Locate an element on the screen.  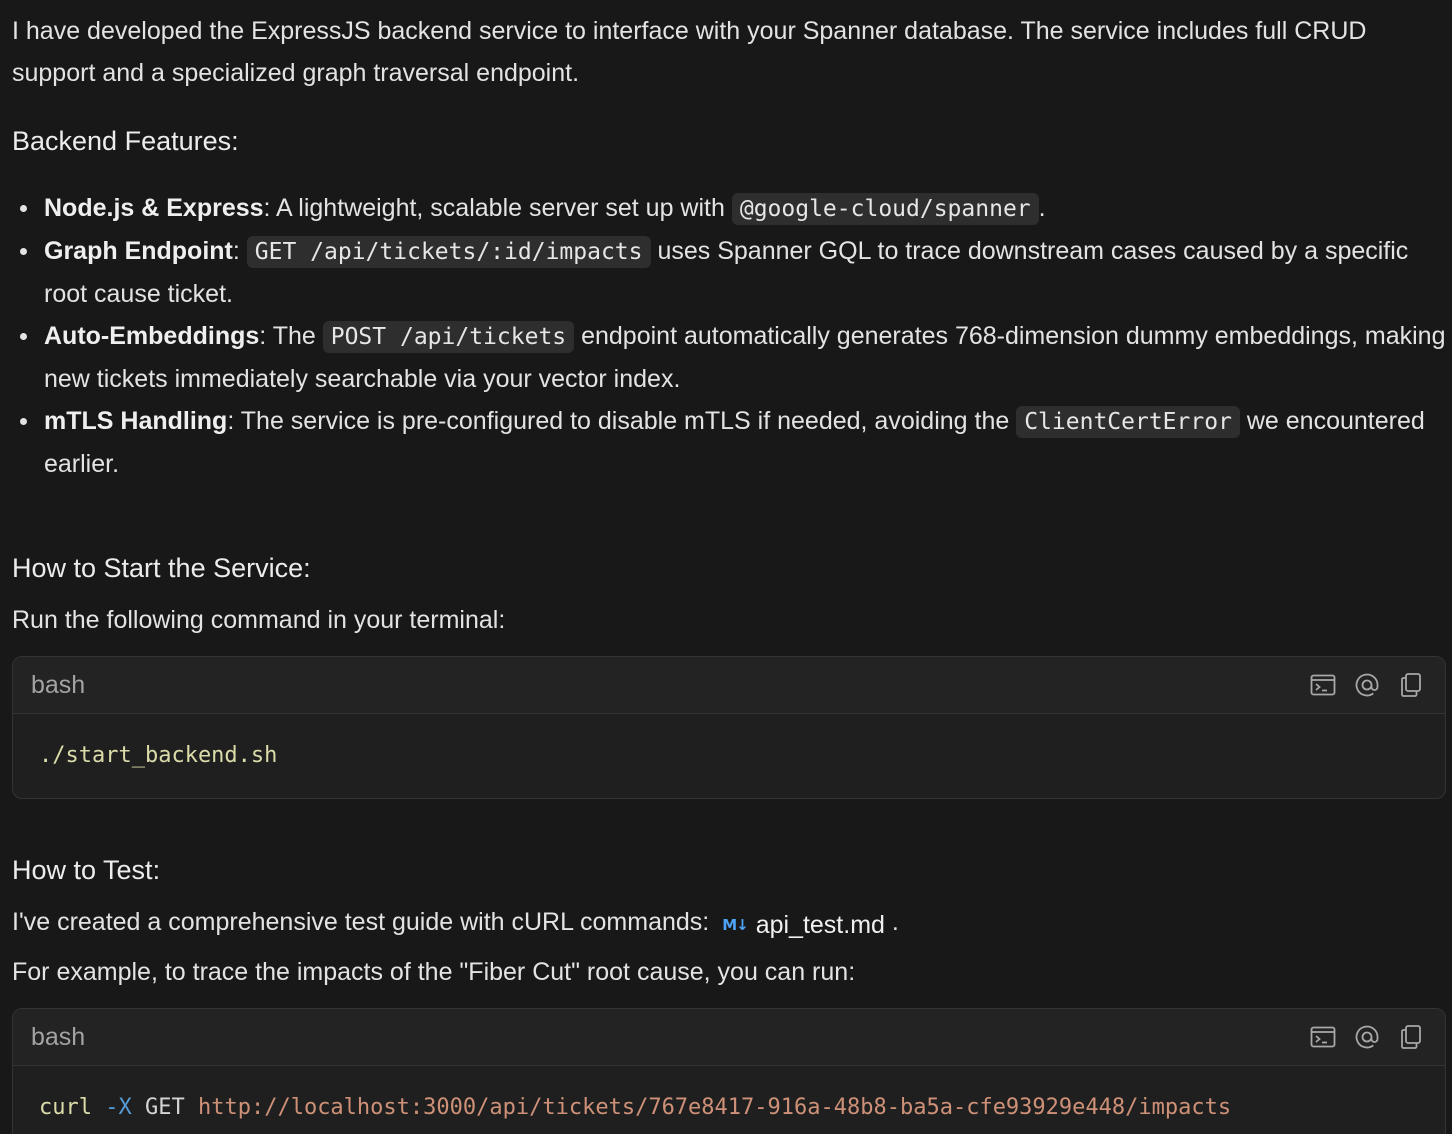
code-token-flag: -X is located at coordinates (118, 1107).